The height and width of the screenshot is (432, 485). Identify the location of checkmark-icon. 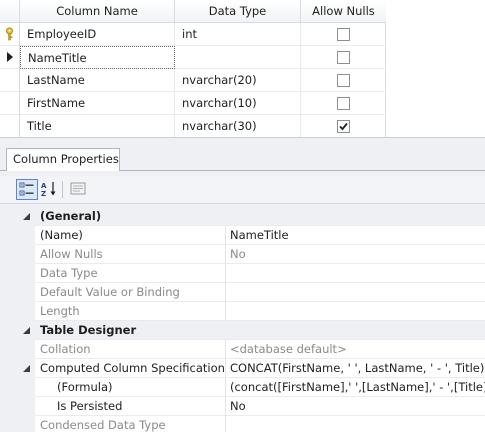
(343, 126).